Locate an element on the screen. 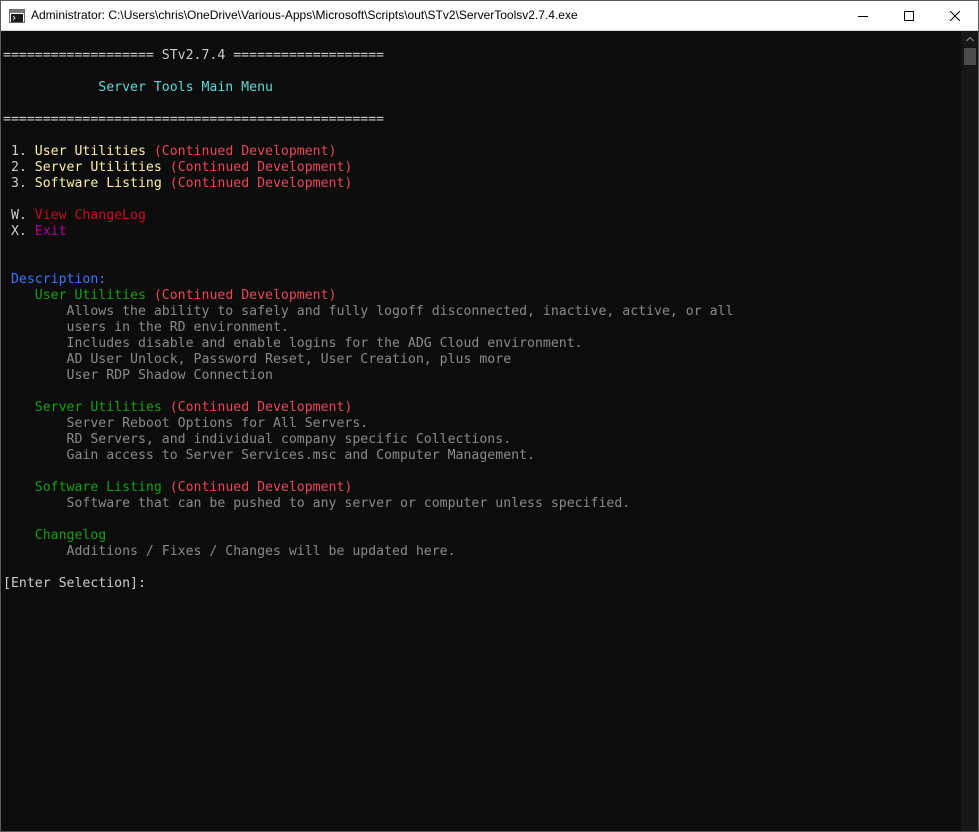 The height and width of the screenshot is (832, 979). input-prompt: [Enter Selection]: is located at coordinates (482, 584).